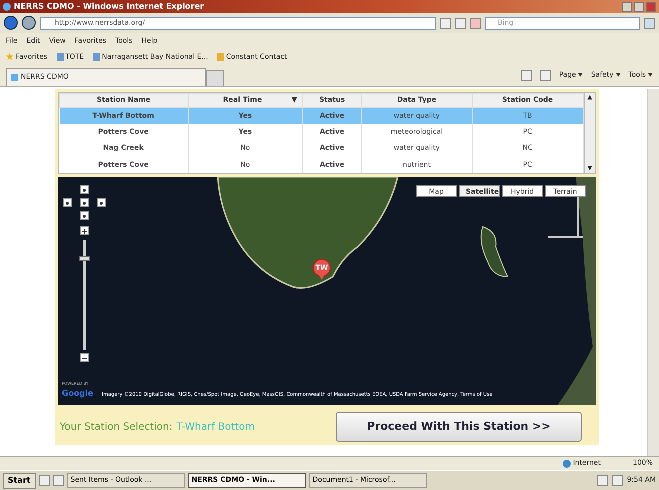 Image resolution: width=659 pixels, height=490 pixels. I want to click on close-icon, so click(651, 7).